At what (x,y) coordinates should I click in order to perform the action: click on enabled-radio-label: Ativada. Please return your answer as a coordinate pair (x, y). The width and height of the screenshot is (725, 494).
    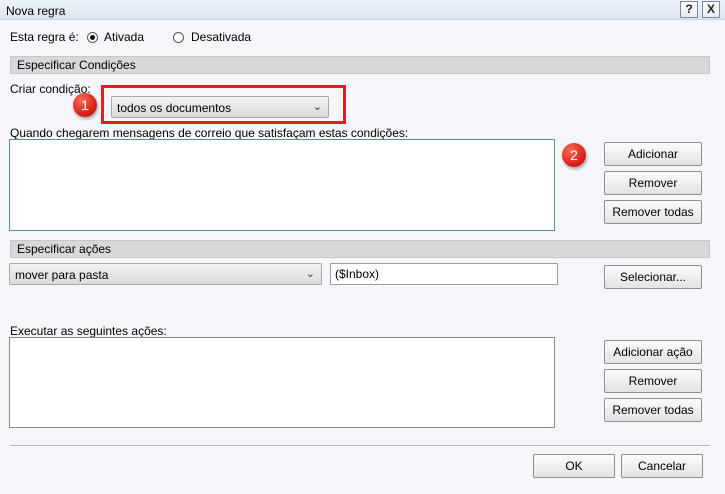
    Looking at the image, I should click on (124, 37).